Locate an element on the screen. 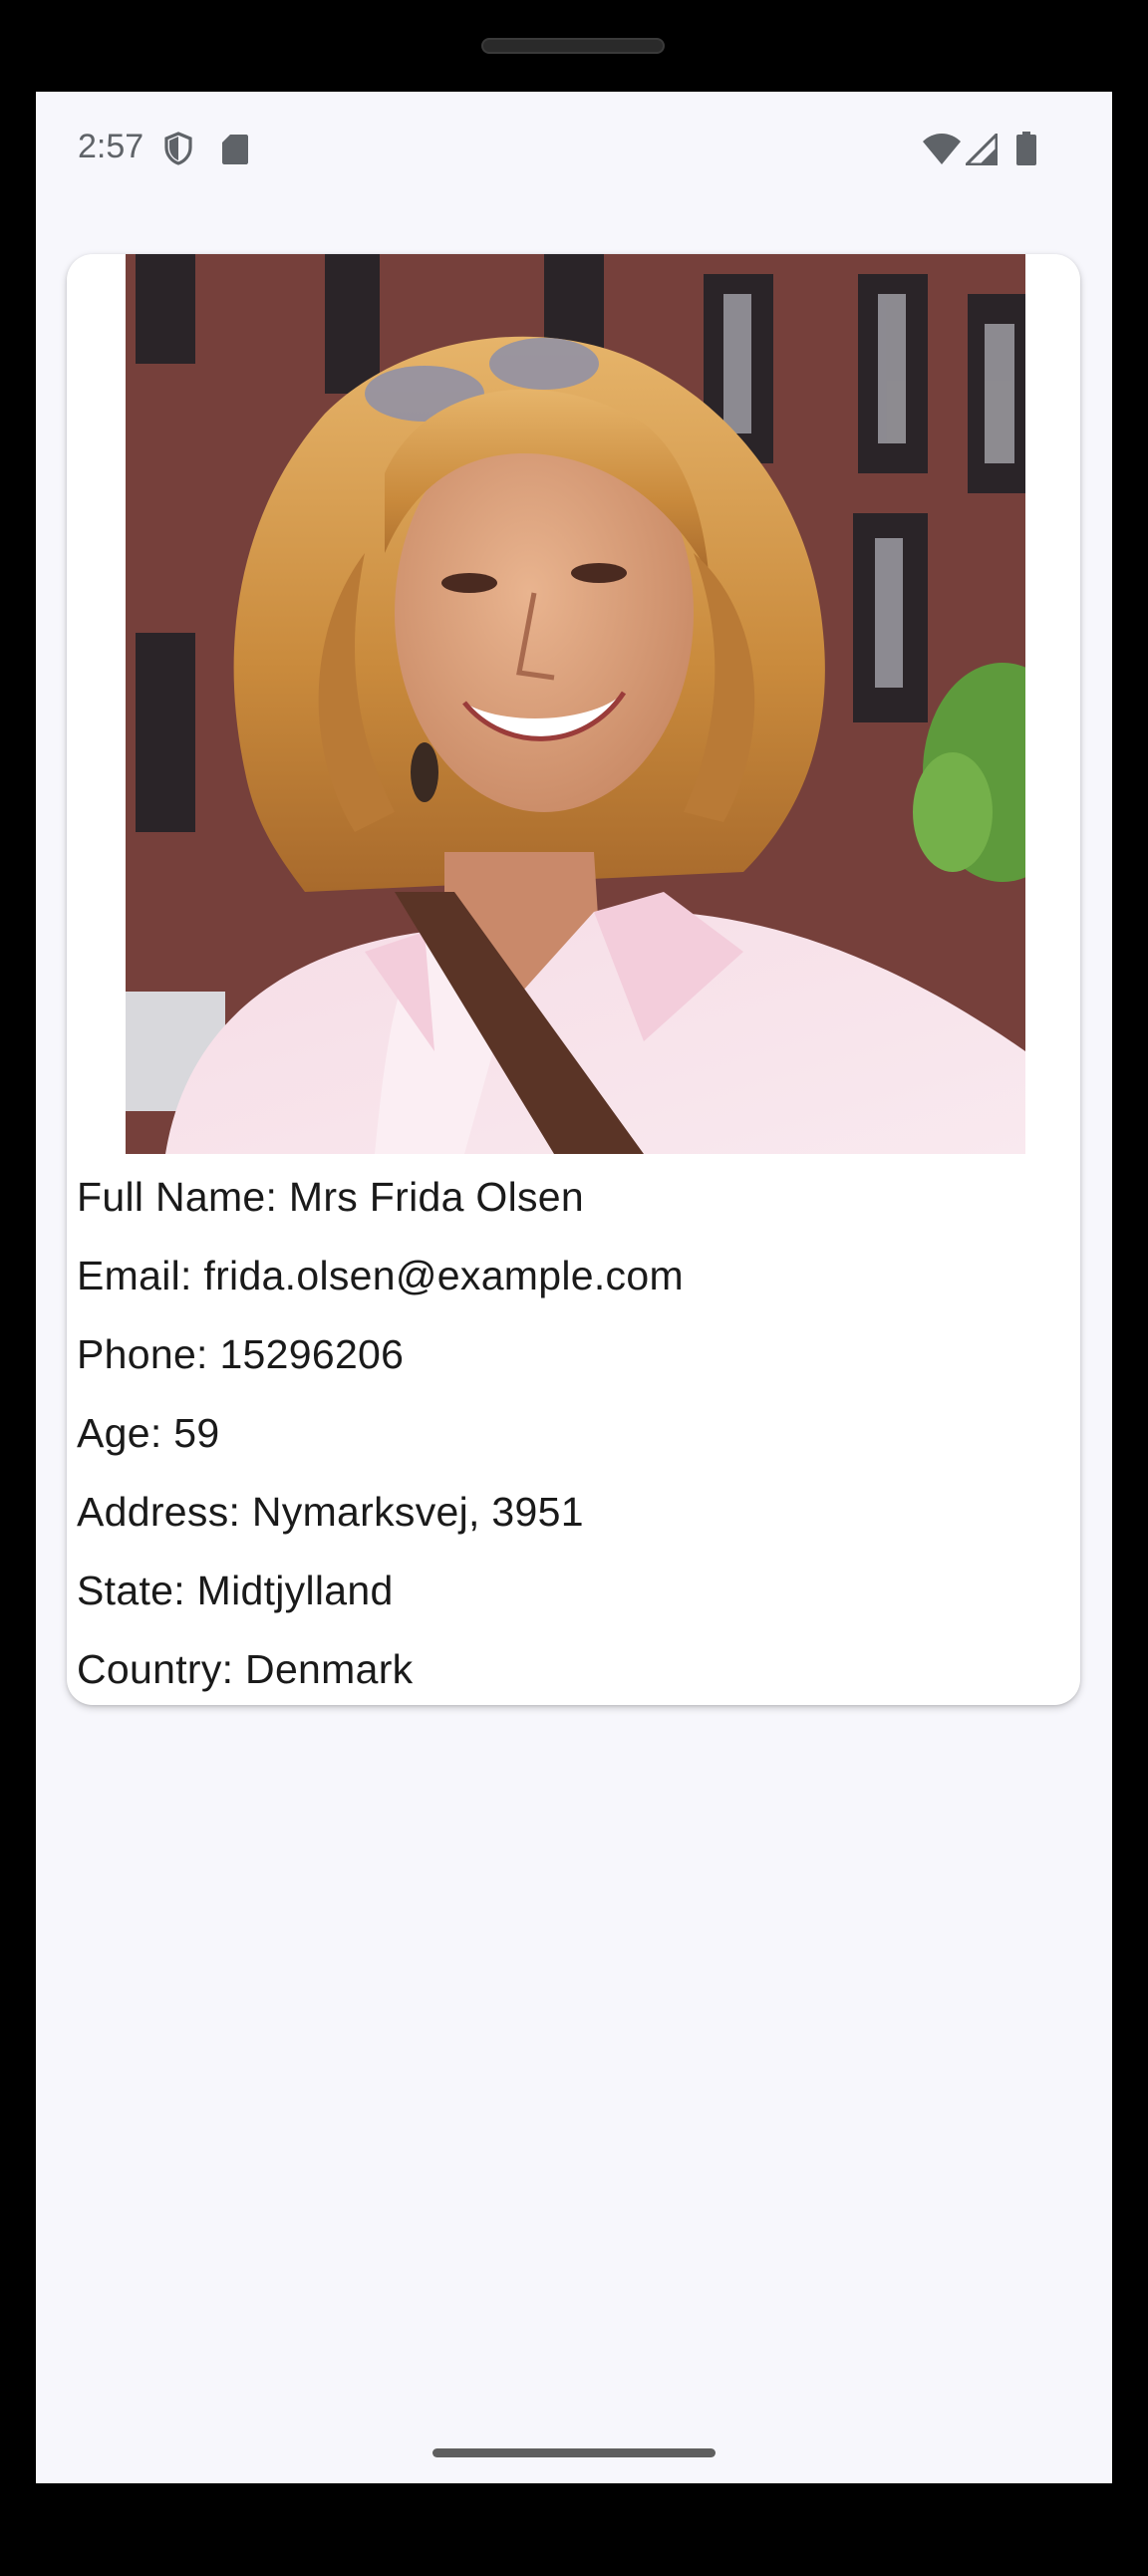  earpiece-speaker is located at coordinates (573, 46).